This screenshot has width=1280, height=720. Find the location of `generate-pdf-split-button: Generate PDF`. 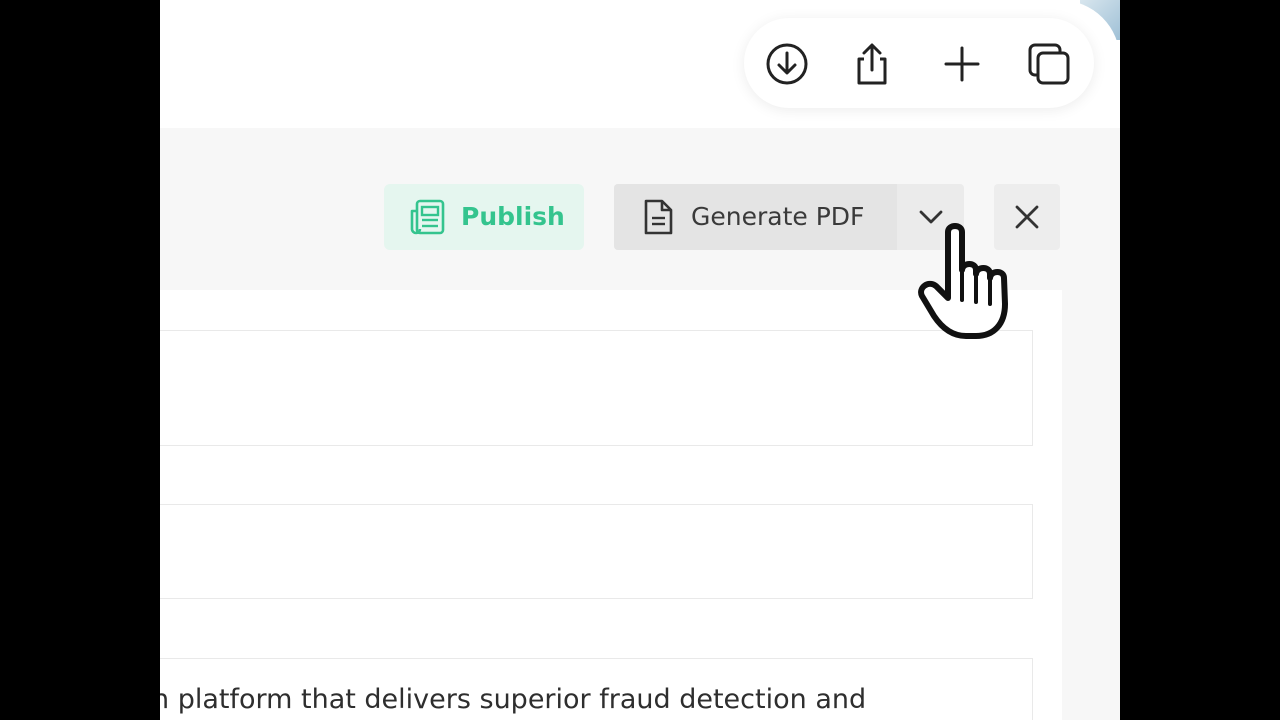

generate-pdf-split-button: Generate PDF is located at coordinates (789, 217).